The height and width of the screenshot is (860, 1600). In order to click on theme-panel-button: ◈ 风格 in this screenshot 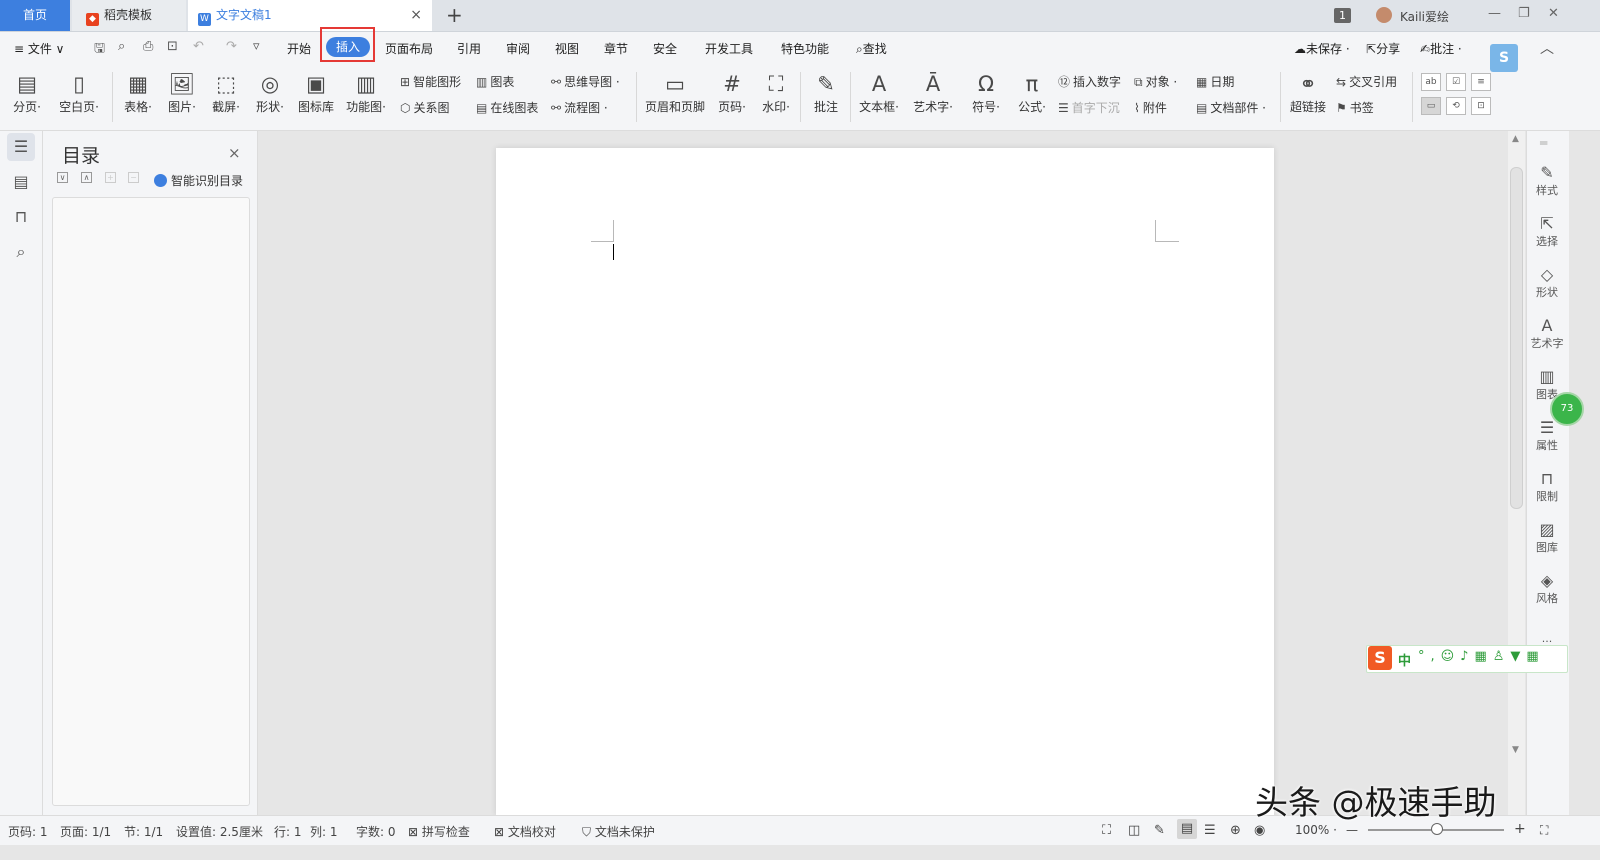, I will do `click(1547, 589)`.